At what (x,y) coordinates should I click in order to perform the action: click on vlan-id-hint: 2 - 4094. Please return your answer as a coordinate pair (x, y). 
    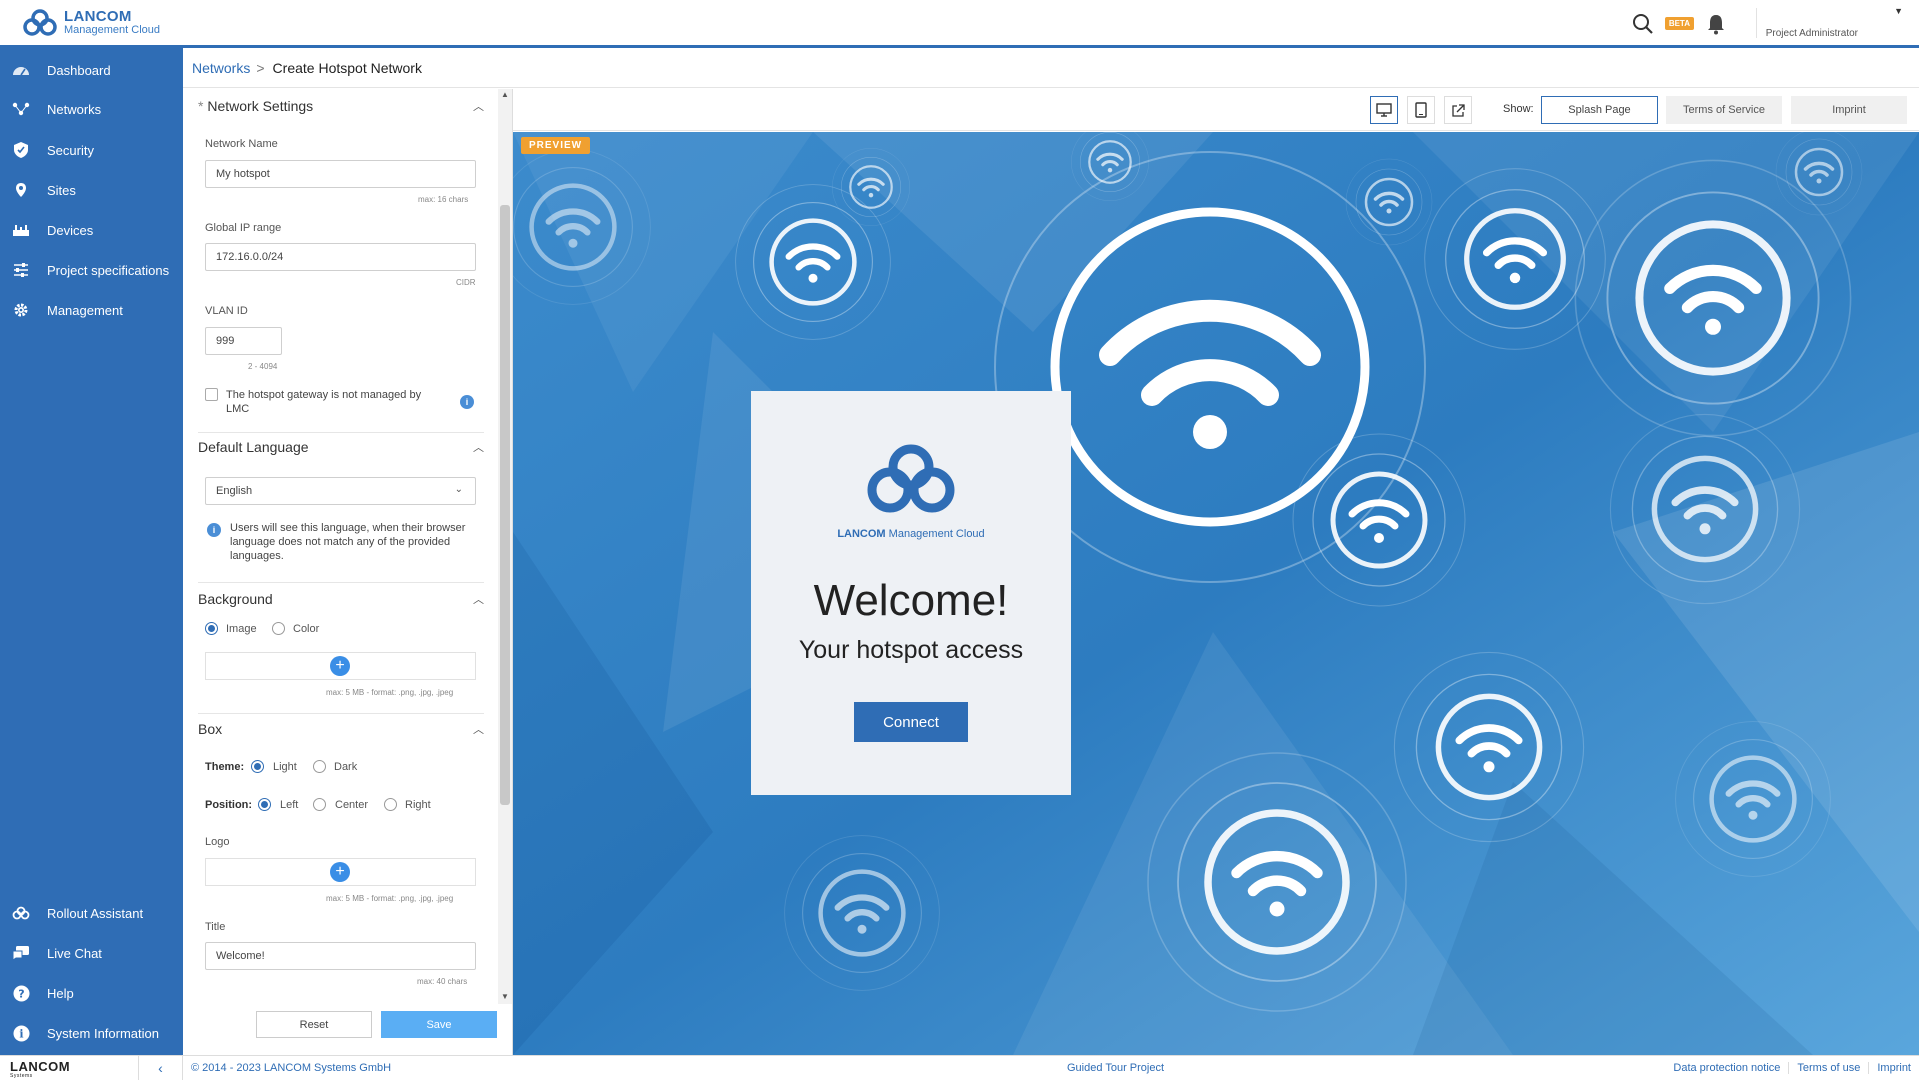
    Looking at the image, I should click on (263, 366).